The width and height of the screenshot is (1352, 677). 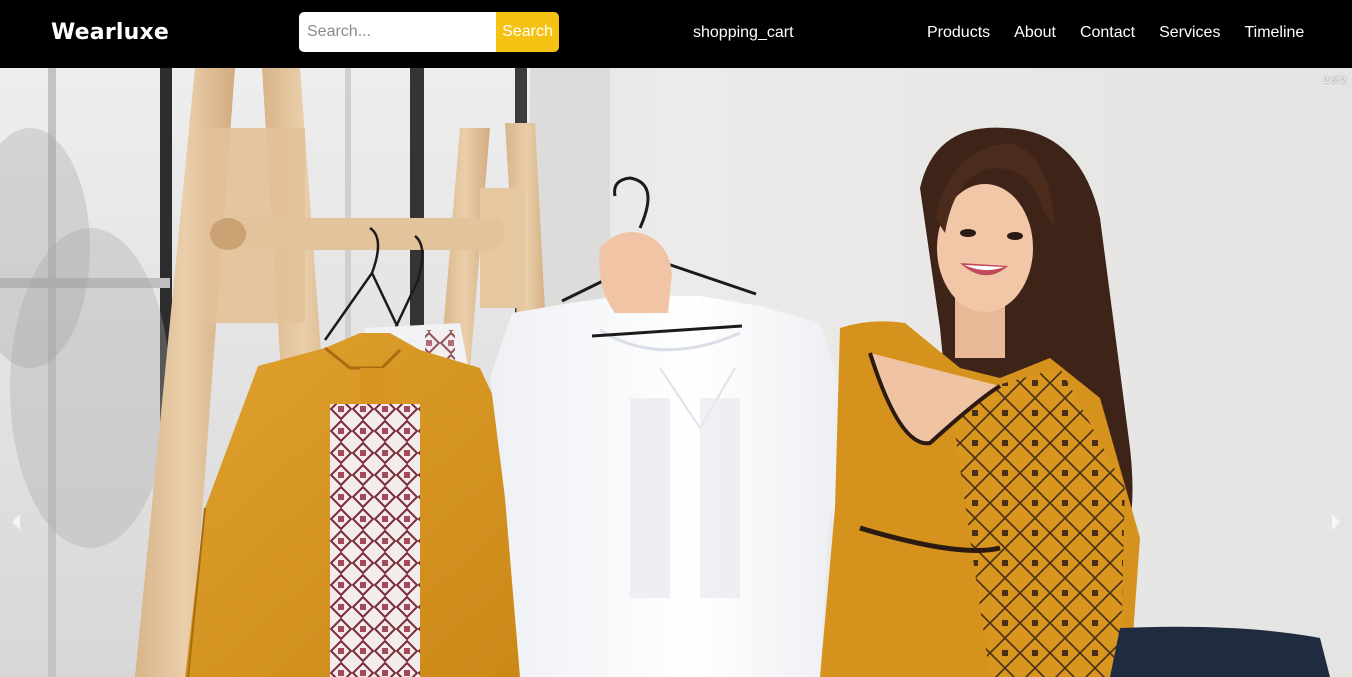 What do you see at coordinates (1035, 33) in the screenshot?
I see `nav-link-about: About` at bounding box center [1035, 33].